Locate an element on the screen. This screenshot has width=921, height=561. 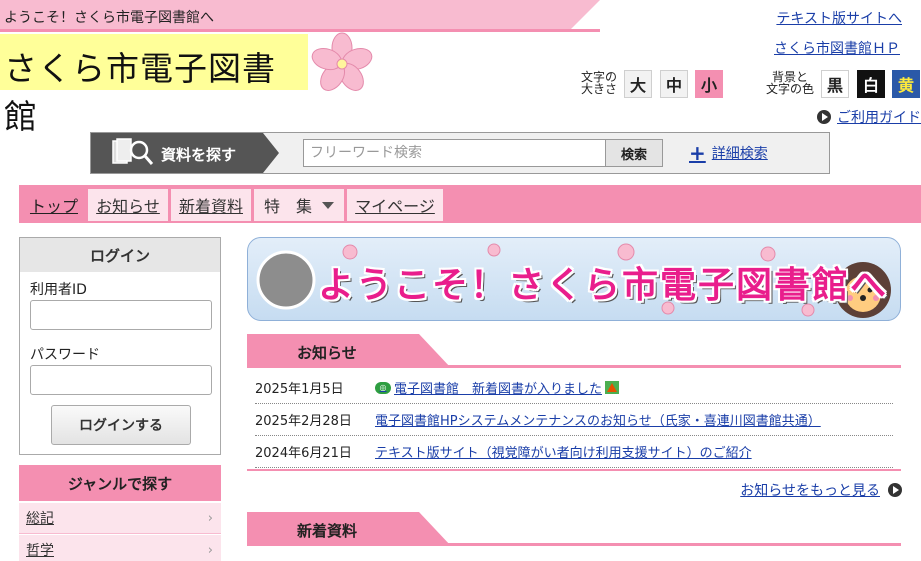
font-size-large-button: 大 is located at coordinates (638, 84).